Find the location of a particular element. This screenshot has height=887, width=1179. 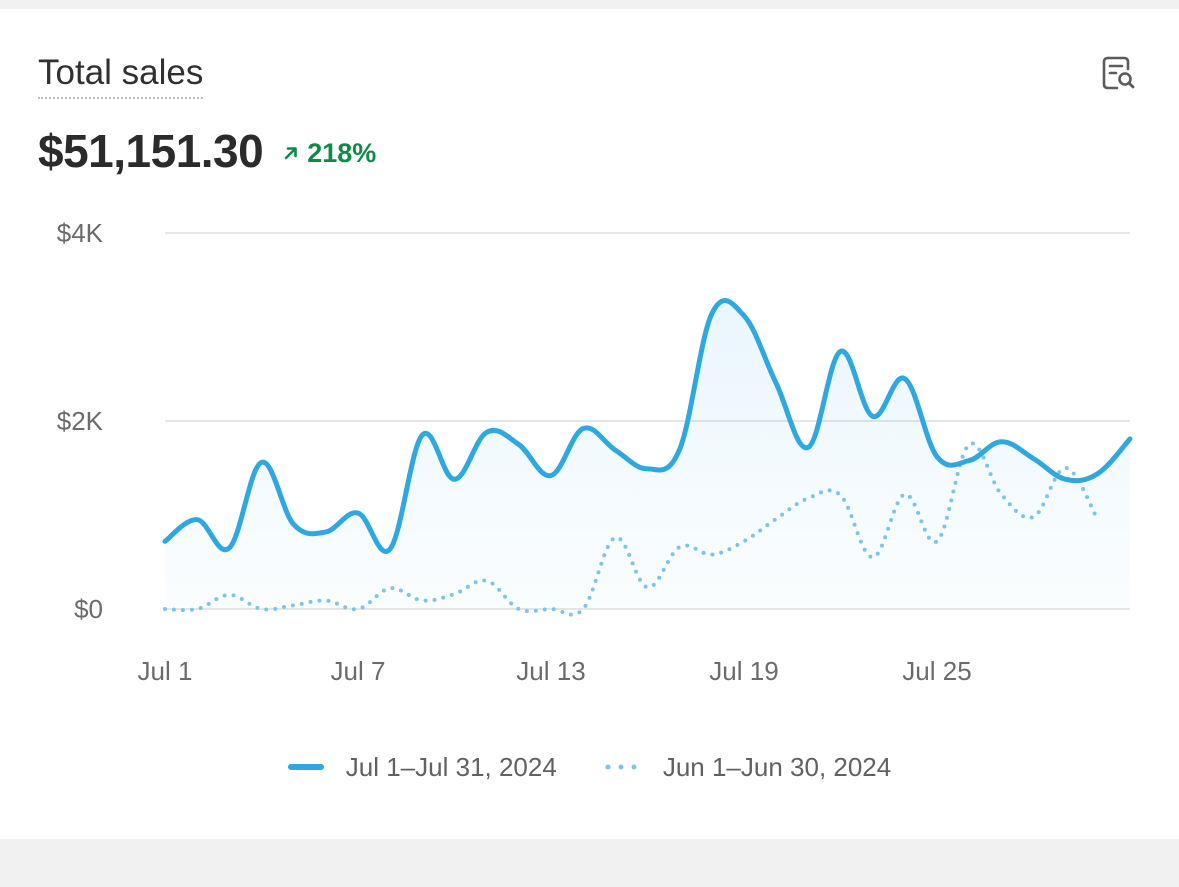

solid-line-swatch is located at coordinates (305, 767).